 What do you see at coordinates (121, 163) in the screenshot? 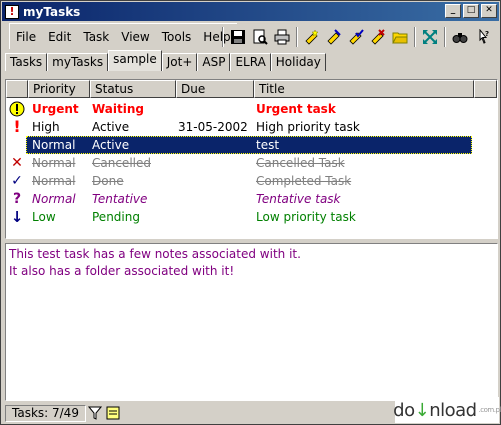
I see `task-status: Cancelled` at bounding box center [121, 163].